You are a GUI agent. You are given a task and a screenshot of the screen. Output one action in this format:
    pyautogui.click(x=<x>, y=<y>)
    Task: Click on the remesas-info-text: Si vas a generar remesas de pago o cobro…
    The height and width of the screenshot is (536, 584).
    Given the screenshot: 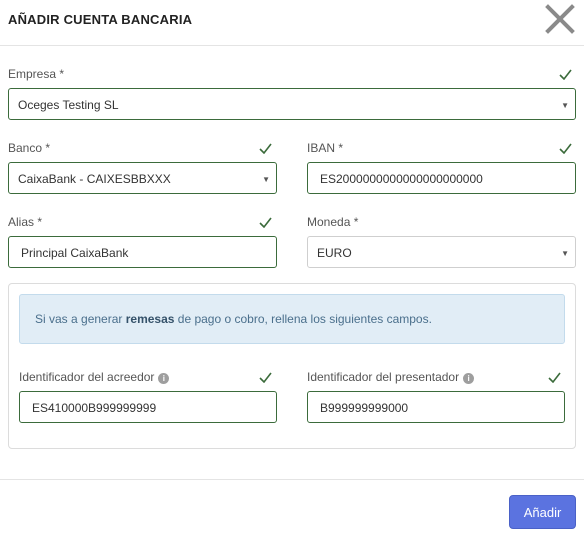 What is the action you would take?
    pyautogui.click(x=233, y=319)
    